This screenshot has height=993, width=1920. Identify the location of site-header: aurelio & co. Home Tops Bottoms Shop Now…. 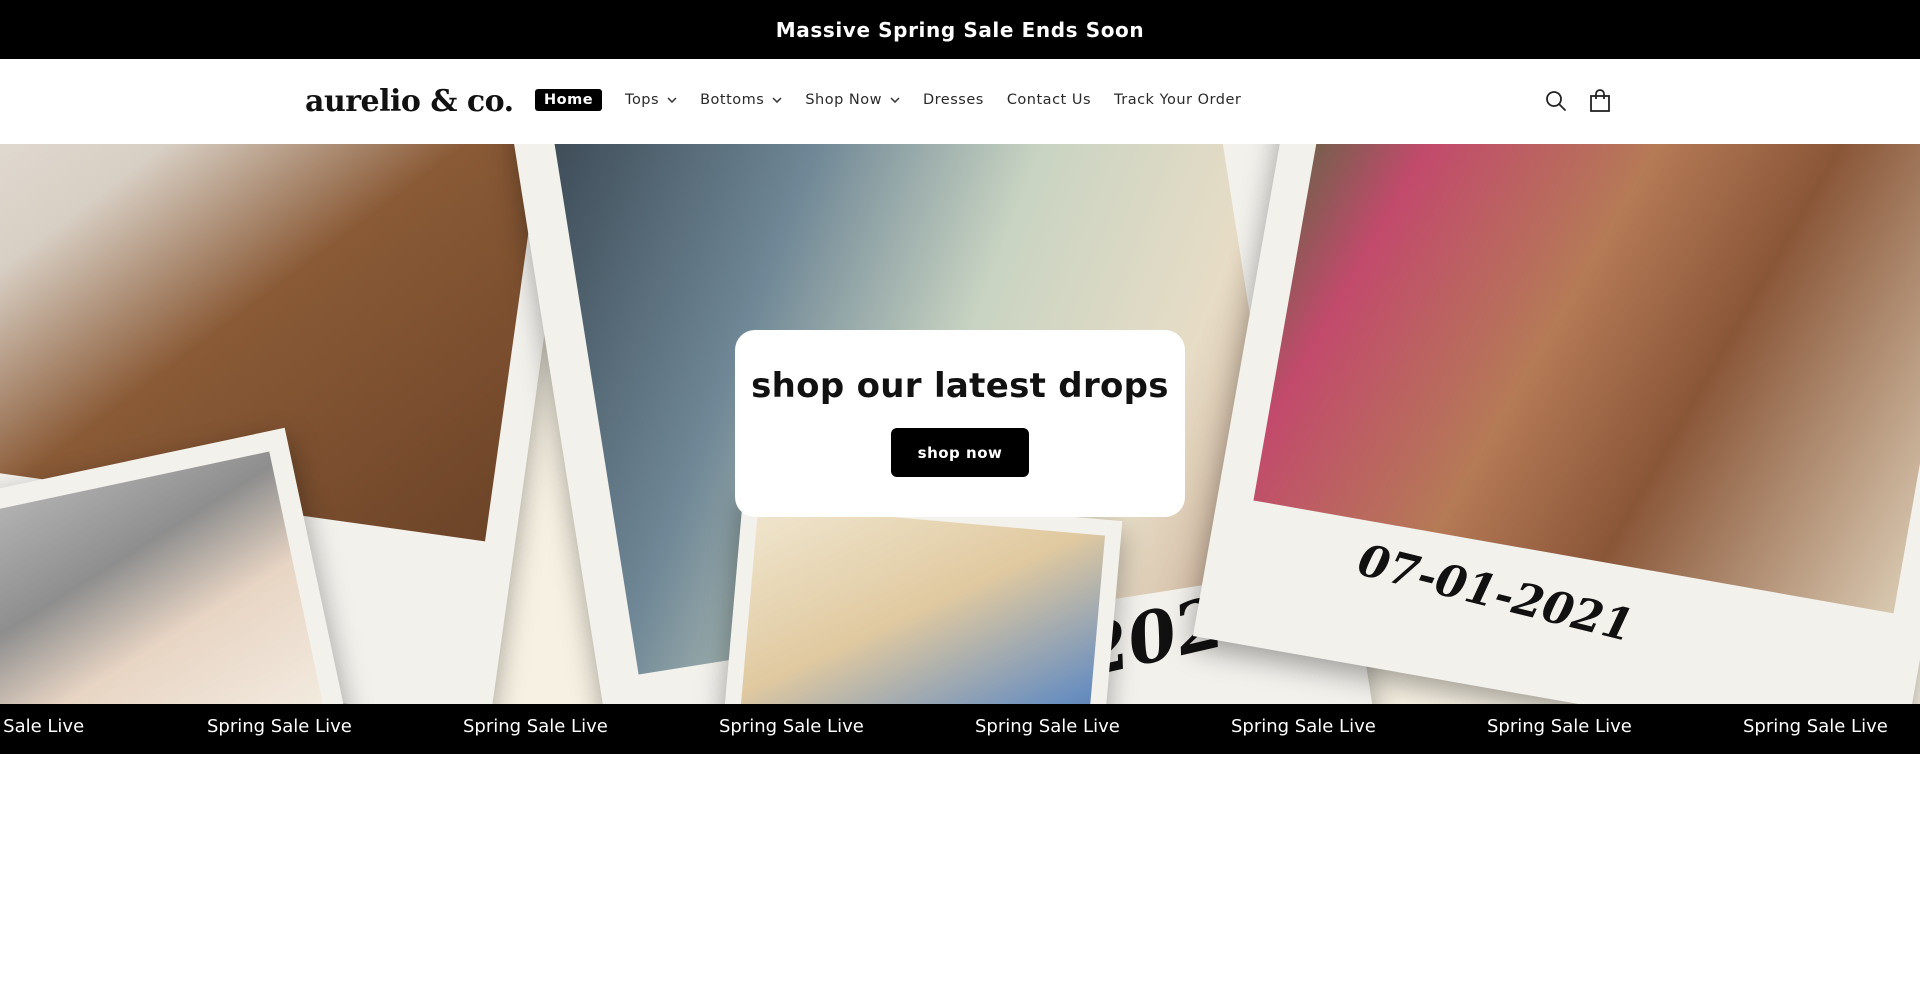
(960, 102).